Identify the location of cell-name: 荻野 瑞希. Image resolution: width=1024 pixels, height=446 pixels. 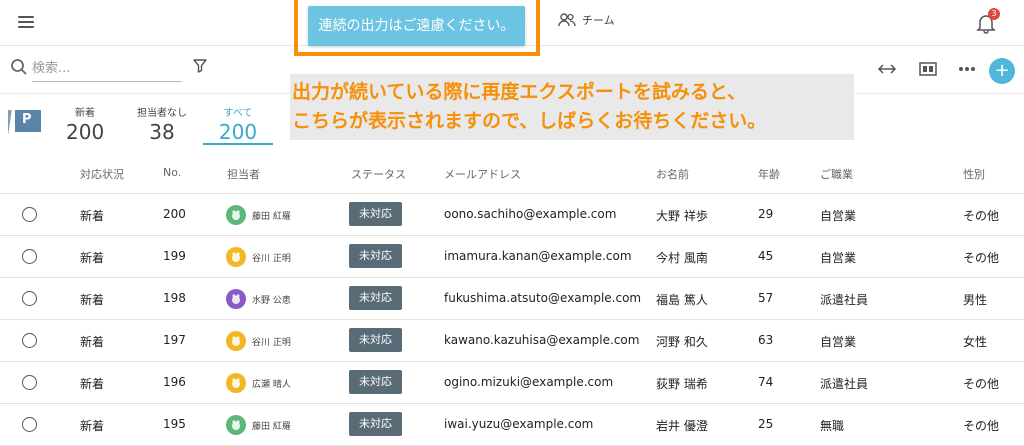
(682, 384).